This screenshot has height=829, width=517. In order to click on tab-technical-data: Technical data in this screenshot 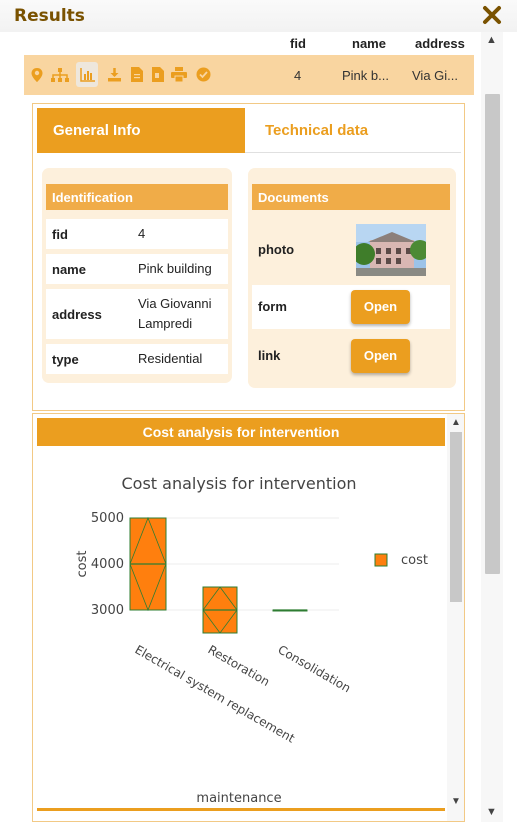, I will do `click(349, 130)`.